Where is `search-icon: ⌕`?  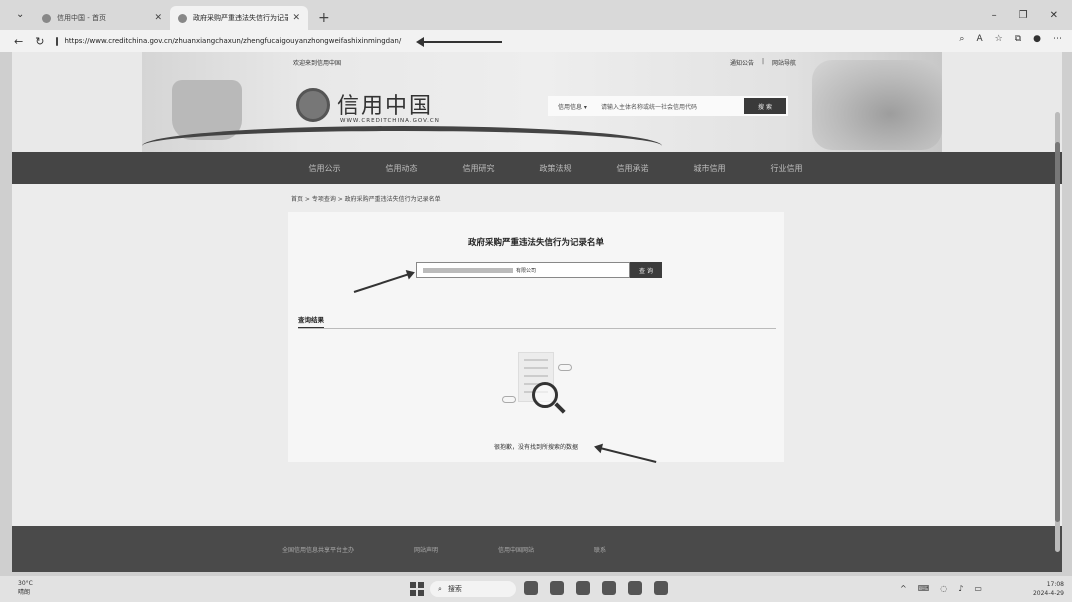
search-icon: ⌕ is located at coordinates (440, 588).